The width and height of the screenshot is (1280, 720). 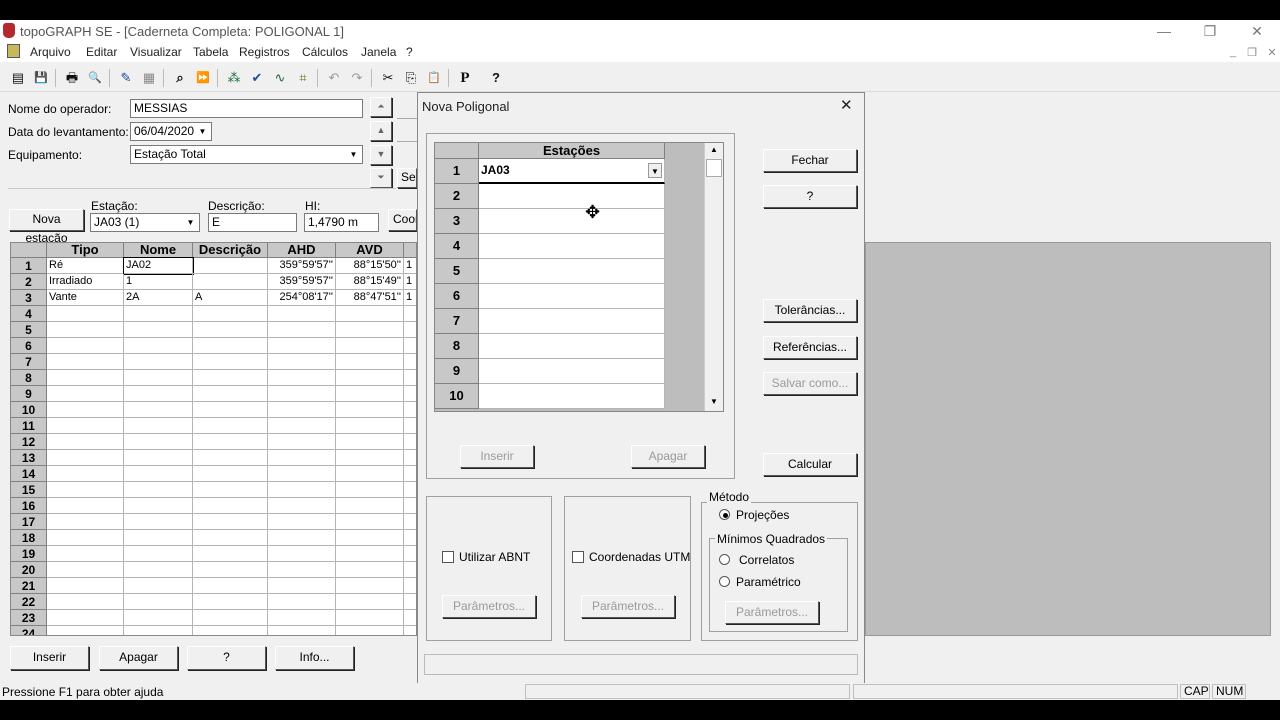 I want to click on row-number: 10, so click(x=29, y=410).